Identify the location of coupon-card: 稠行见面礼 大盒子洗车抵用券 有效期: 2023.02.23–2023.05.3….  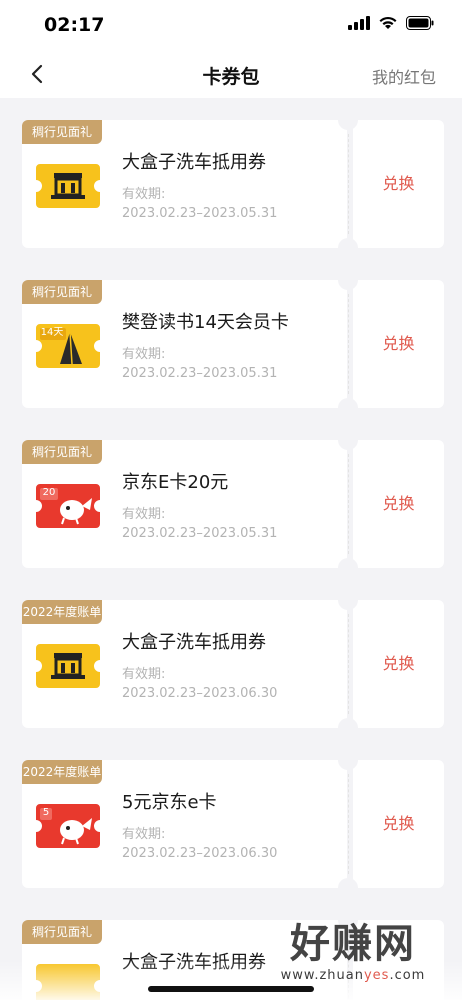
(233, 184).